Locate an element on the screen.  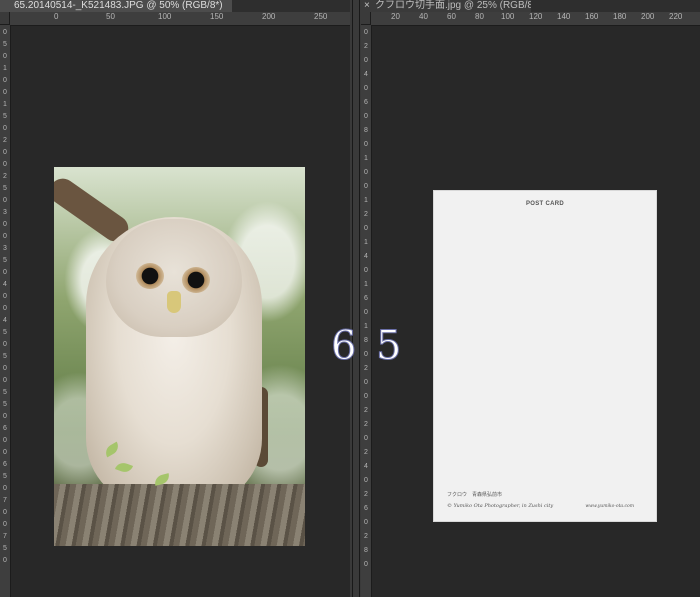
ruler-label: 20 is located at coordinates (395, 16).